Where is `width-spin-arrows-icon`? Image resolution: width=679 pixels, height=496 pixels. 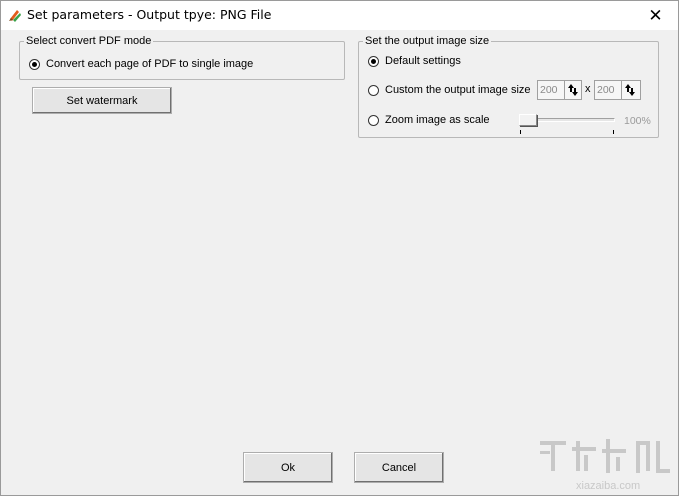
width-spin-arrows-icon is located at coordinates (572, 90).